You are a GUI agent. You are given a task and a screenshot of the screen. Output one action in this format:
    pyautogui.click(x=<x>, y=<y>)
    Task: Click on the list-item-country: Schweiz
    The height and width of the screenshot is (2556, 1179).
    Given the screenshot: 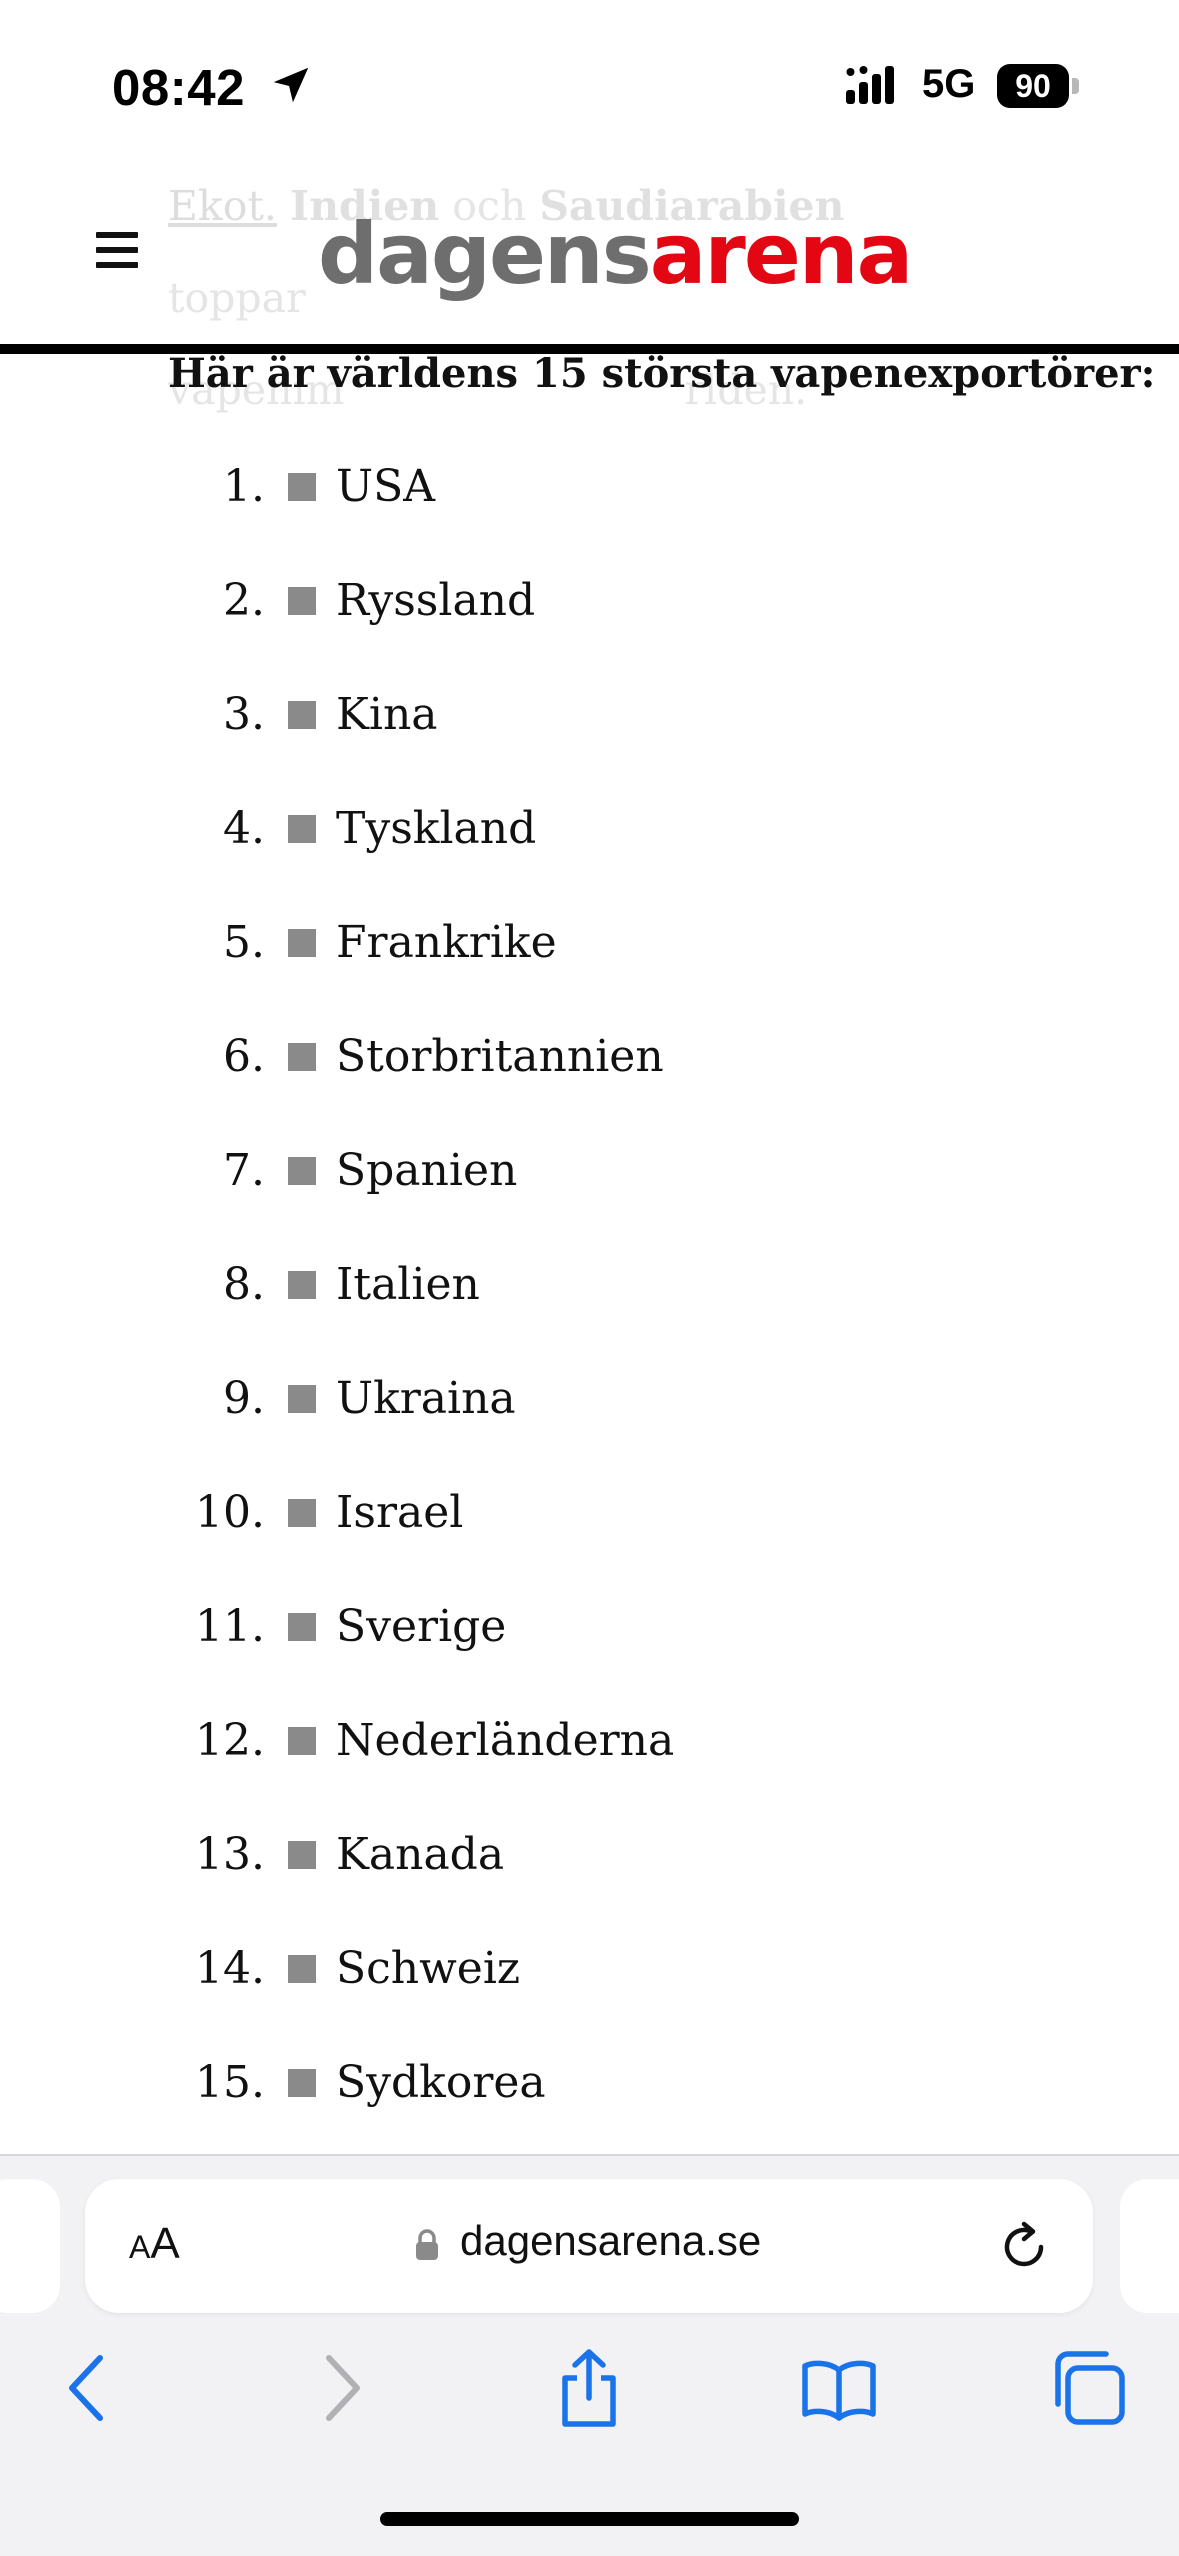 What is the action you would take?
    pyautogui.click(x=428, y=1968)
    